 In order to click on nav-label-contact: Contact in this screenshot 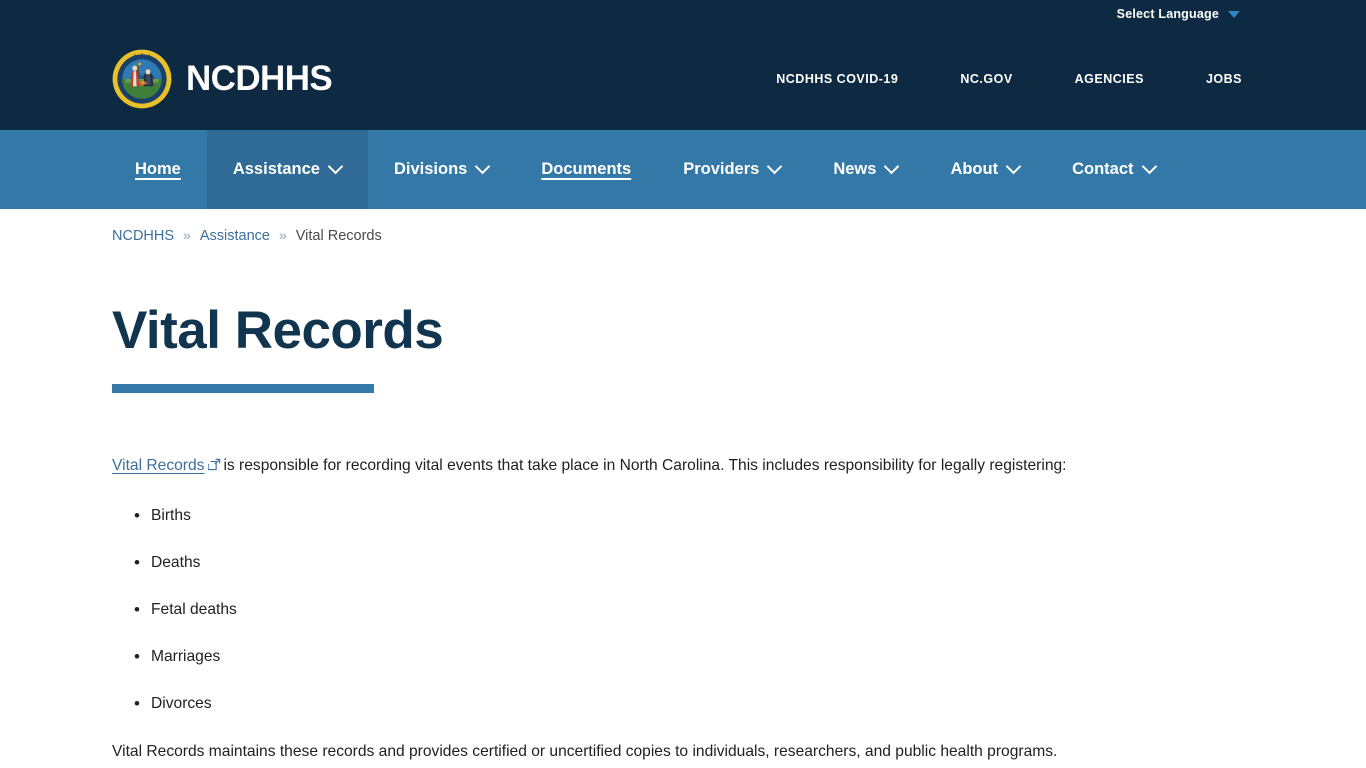, I will do `click(1103, 169)`.